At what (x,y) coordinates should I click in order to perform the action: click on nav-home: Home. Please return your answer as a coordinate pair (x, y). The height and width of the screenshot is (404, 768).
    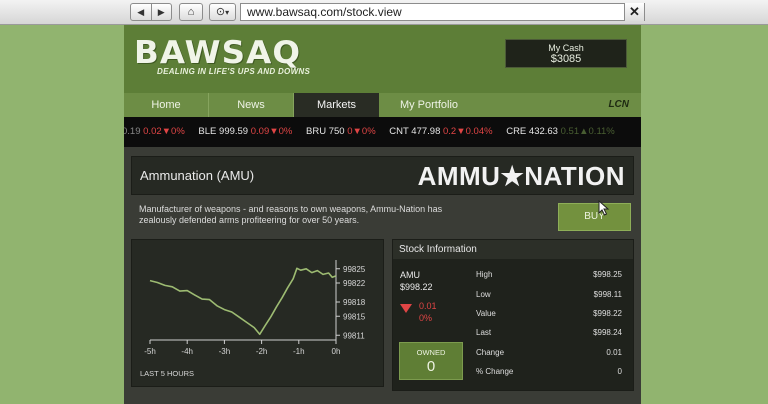
    Looking at the image, I should click on (166, 105).